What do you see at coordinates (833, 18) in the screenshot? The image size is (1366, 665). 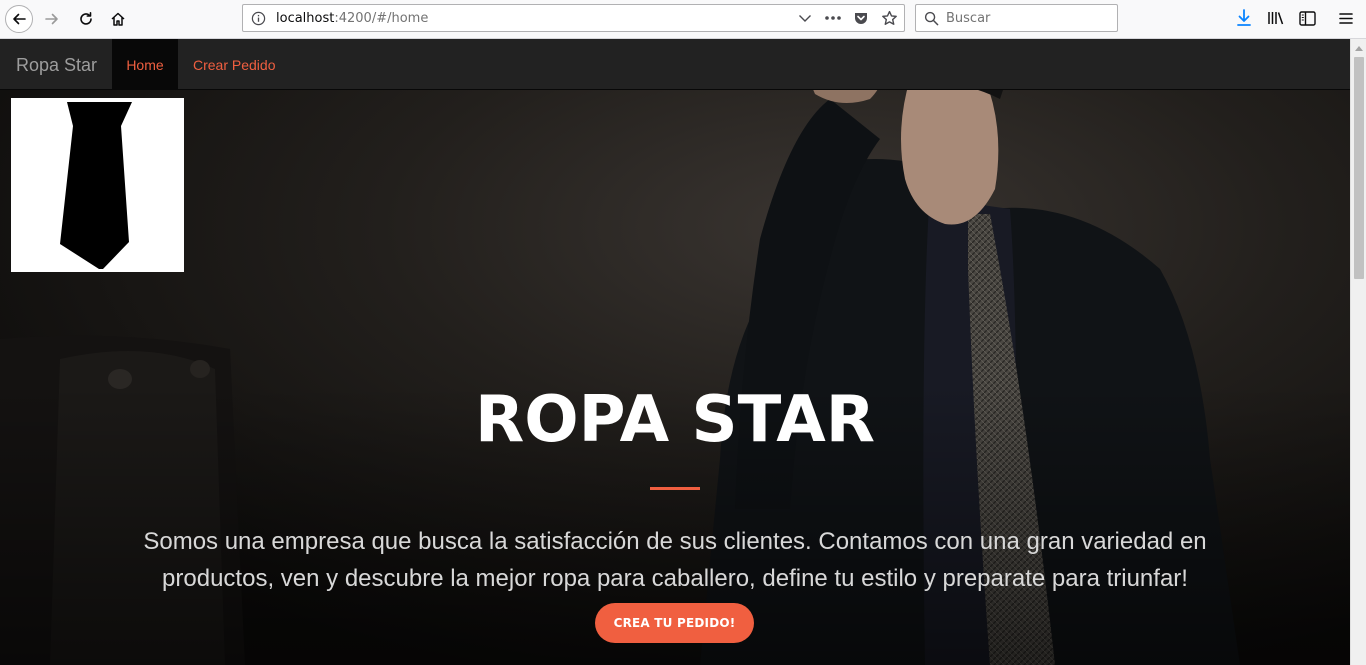 I see `more-icon` at bounding box center [833, 18].